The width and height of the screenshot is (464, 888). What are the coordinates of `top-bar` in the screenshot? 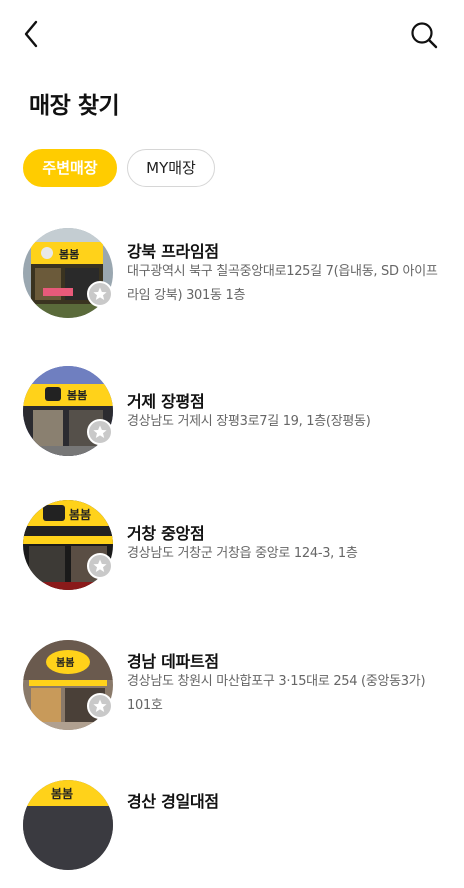 It's located at (232, 35).